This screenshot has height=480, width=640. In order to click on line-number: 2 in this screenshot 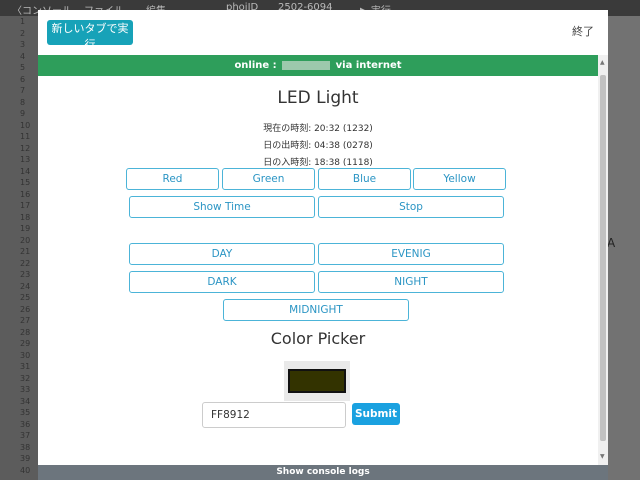, I will do `click(23, 33)`.